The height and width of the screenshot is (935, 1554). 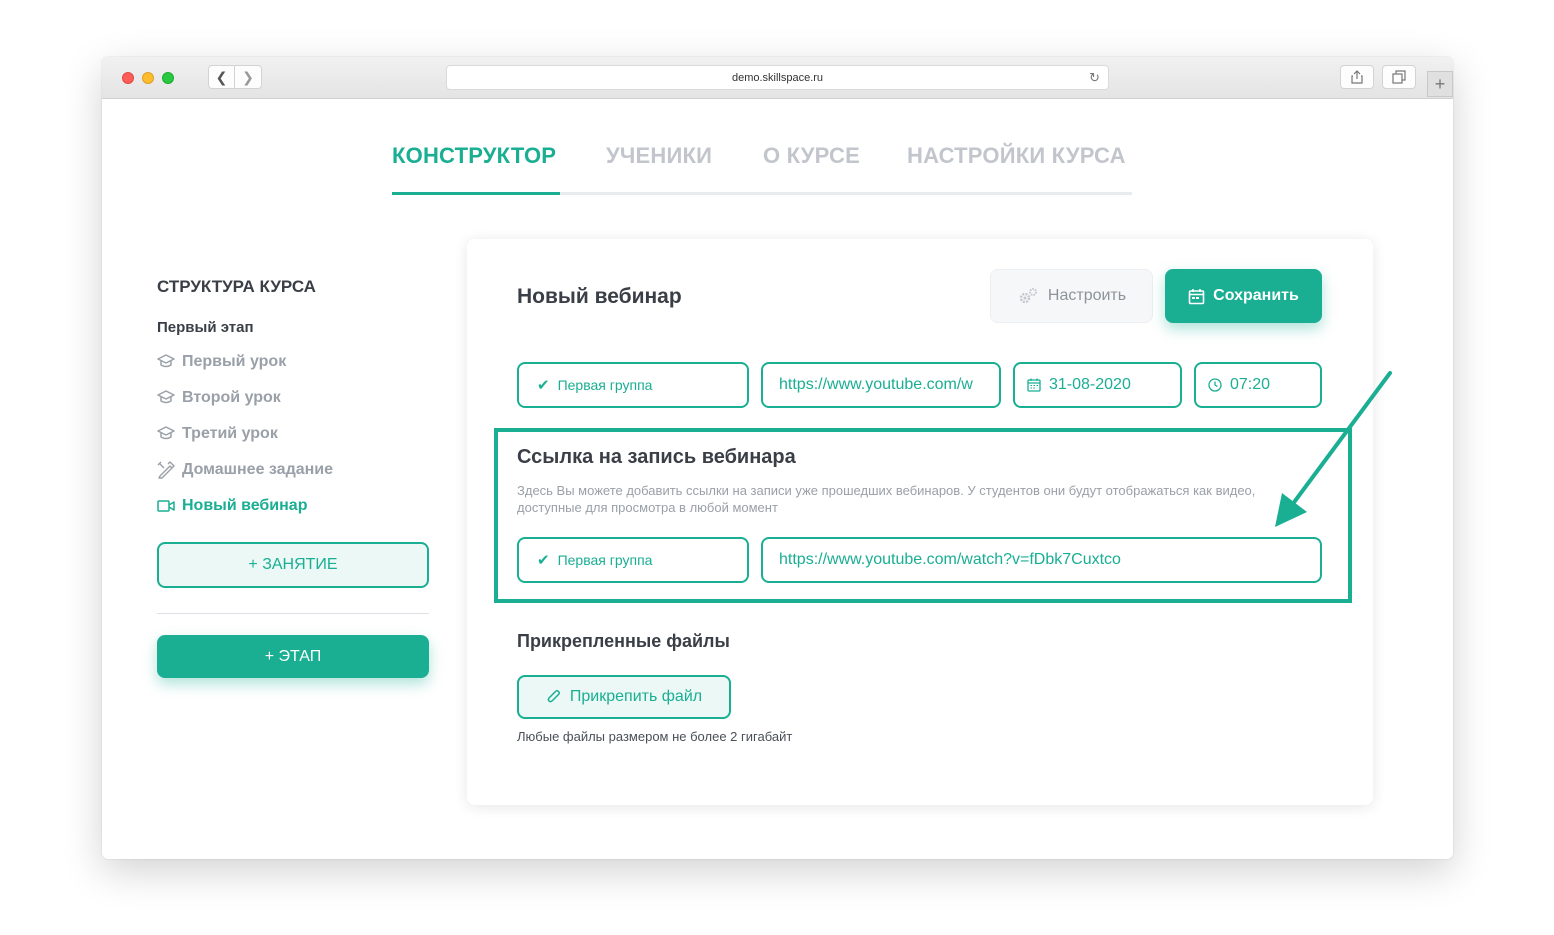 What do you see at coordinates (1333, 449) in the screenshot?
I see `annotation-arrow` at bounding box center [1333, 449].